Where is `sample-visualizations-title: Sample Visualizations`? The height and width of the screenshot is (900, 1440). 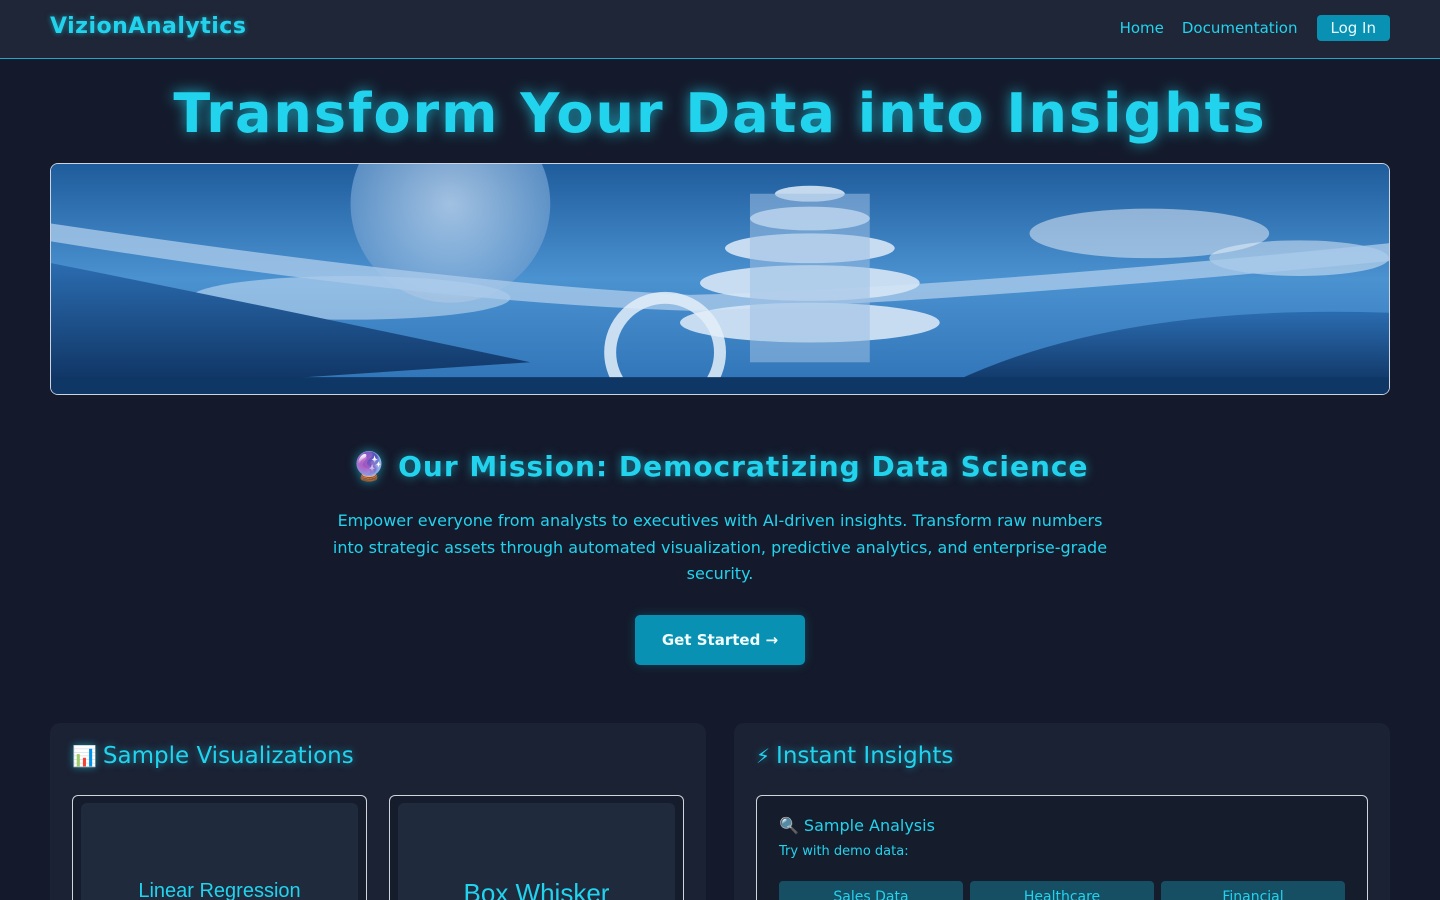
sample-visualizations-title: Sample Visualizations is located at coordinates (228, 756).